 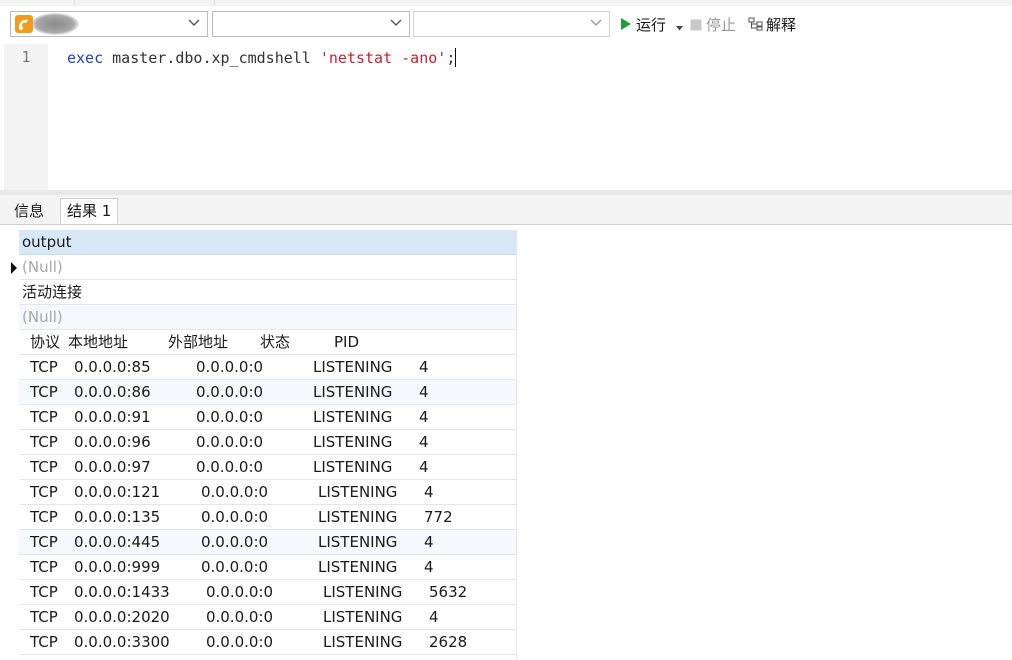 What do you see at coordinates (85, 58) in the screenshot?
I see `sql-keyword: exec` at bounding box center [85, 58].